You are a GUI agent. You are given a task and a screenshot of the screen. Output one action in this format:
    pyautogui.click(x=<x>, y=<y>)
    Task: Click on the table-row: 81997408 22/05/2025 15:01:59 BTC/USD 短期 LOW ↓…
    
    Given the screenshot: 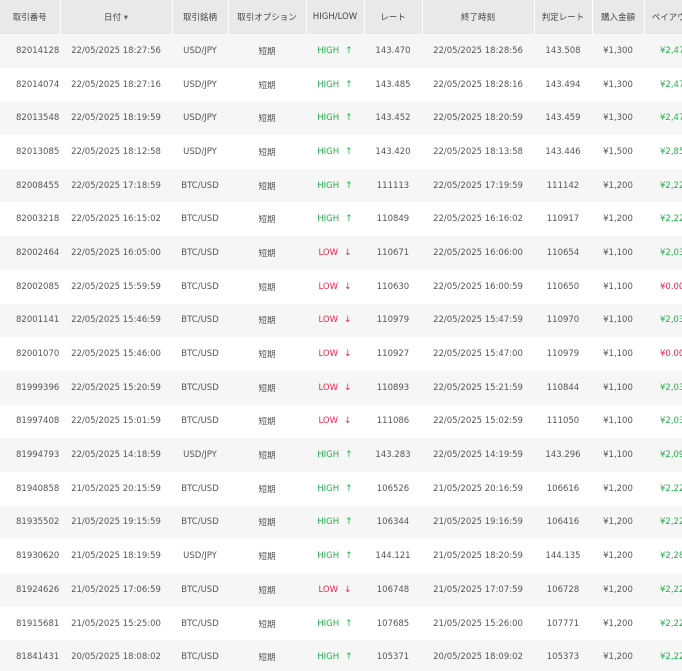 What is the action you would take?
    pyautogui.click(x=341, y=421)
    